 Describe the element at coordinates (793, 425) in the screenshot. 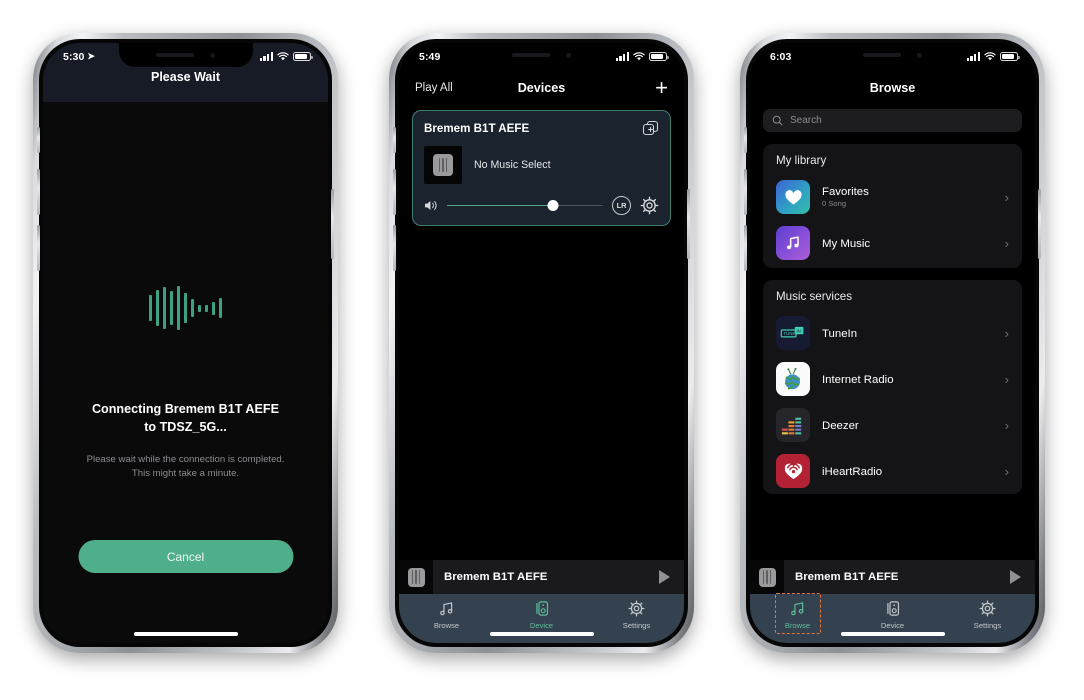

I see `deezer-logo-icon` at that location.